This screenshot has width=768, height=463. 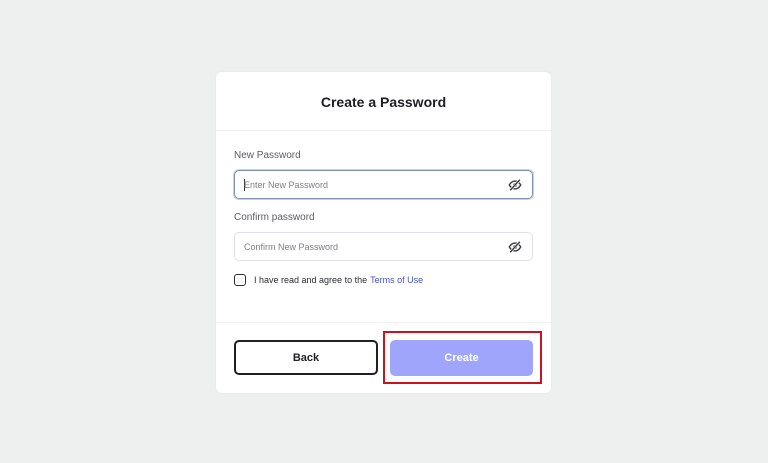 I want to click on new-password-label: New Password, so click(x=267, y=155).